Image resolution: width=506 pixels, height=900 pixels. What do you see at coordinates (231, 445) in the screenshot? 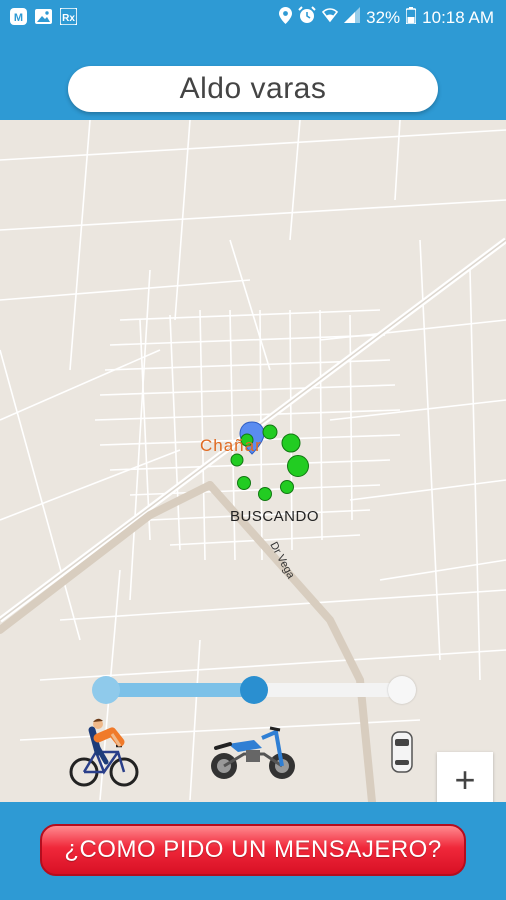
I see `location-label: Chañar` at bounding box center [231, 445].